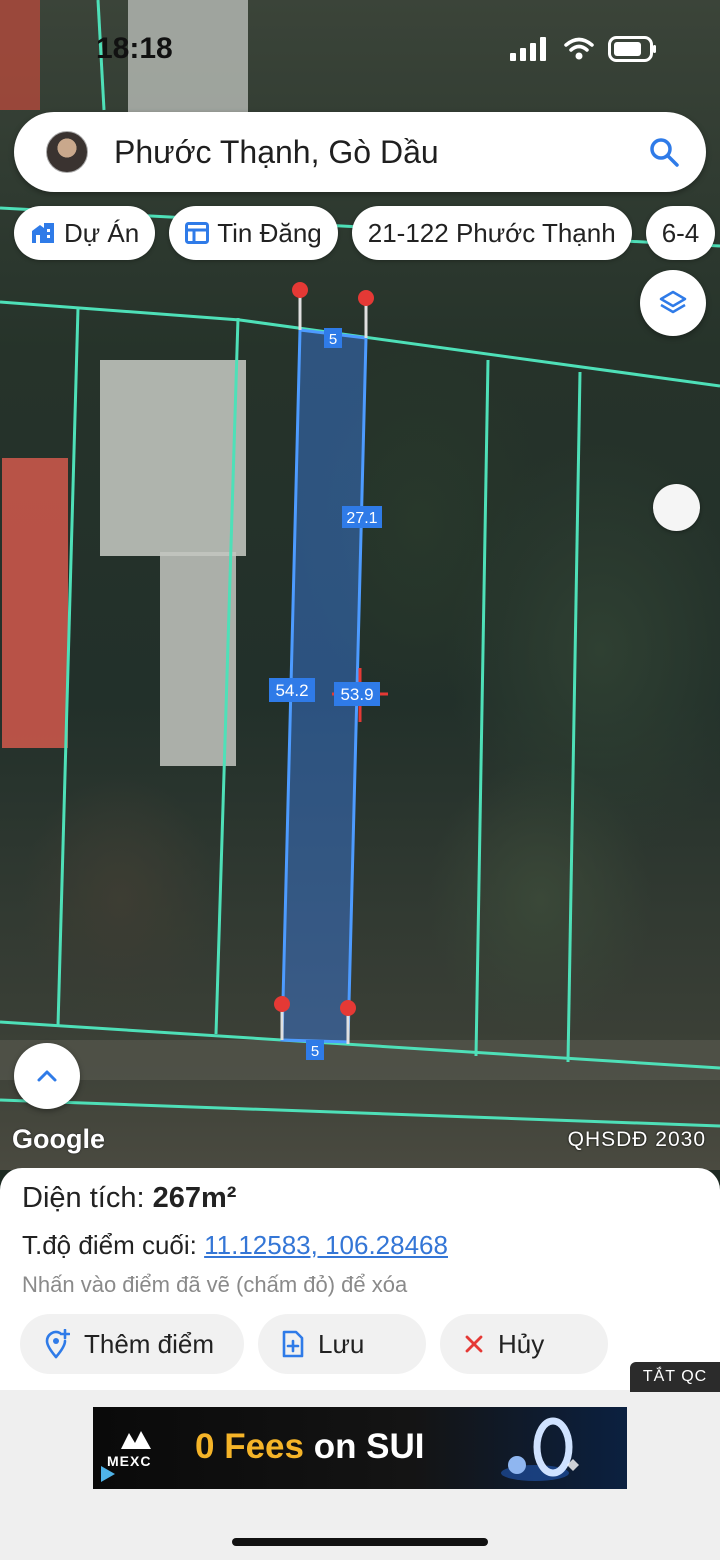 The image size is (720, 1560). What do you see at coordinates (215, 1284) in the screenshot?
I see `hint-text: Nhấn vào điểm đã vẽ (chấm đỏ) để xóa` at bounding box center [215, 1284].